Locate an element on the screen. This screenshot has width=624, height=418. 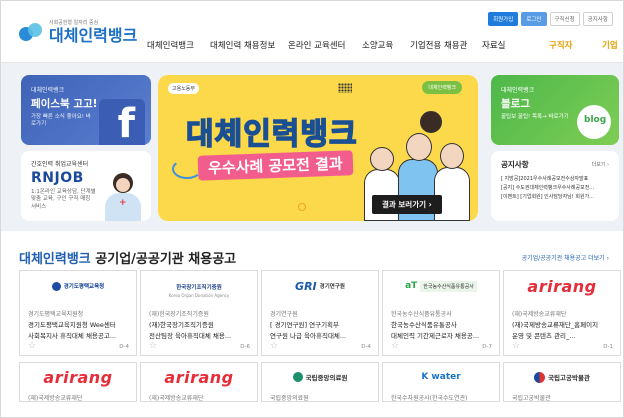
rnjob-banner-small: 간호인력 취업교육센터 is located at coordinates (60, 164).